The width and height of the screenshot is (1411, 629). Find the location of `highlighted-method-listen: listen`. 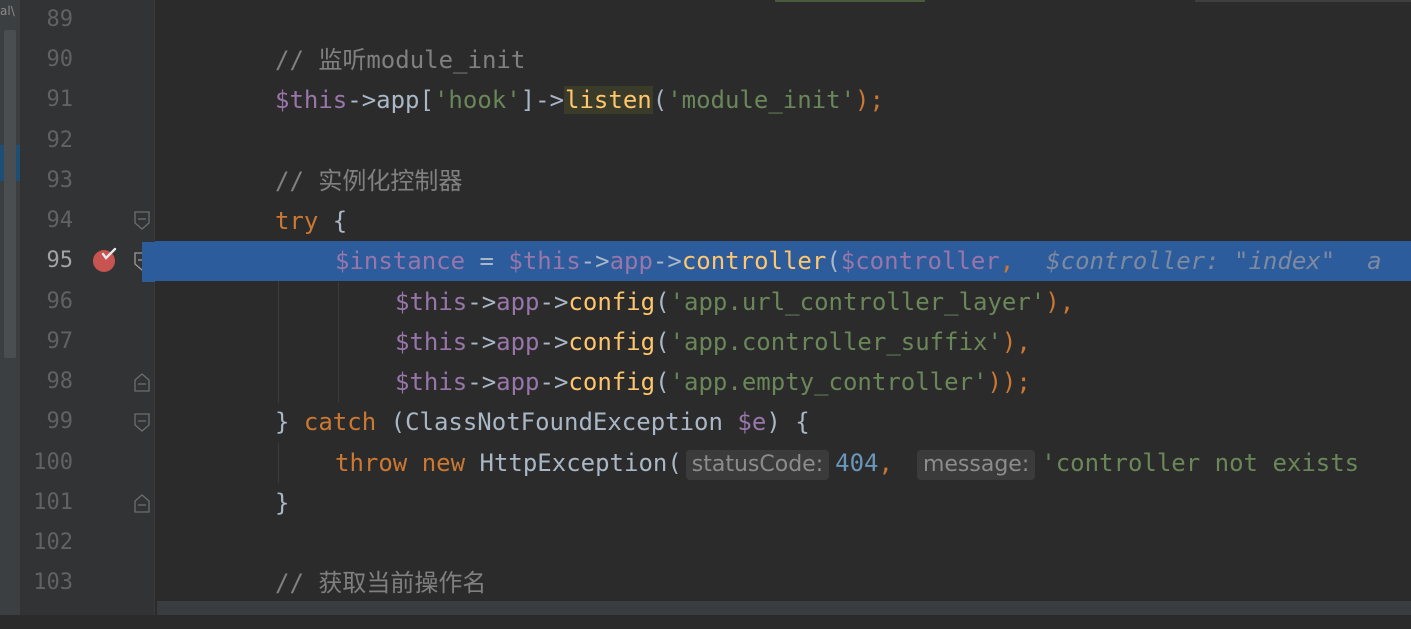

highlighted-method-listen: listen is located at coordinates (608, 100).